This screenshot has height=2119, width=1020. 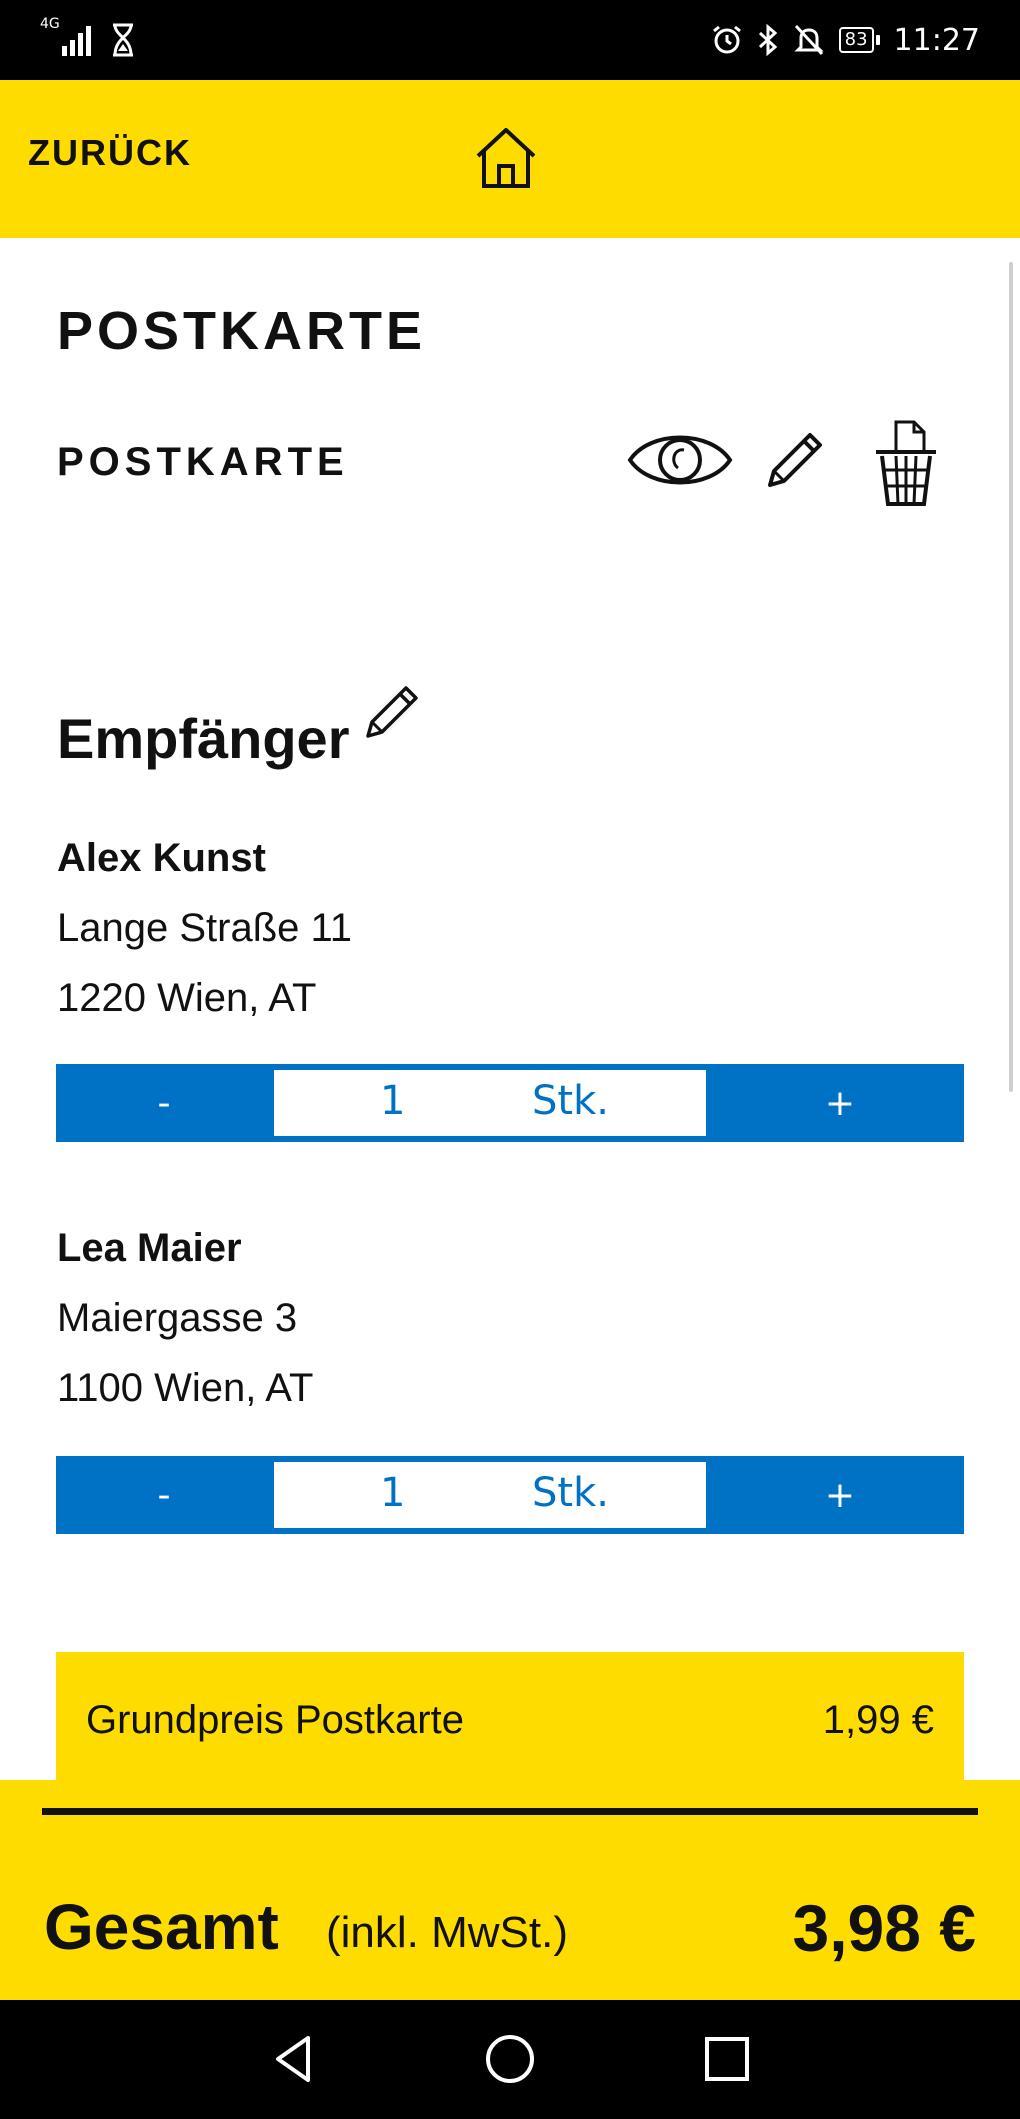 What do you see at coordinates (878, 1720) in the screenshot?
I see `base-price-value: 1,99 €` at bounding box center [878, 1720].